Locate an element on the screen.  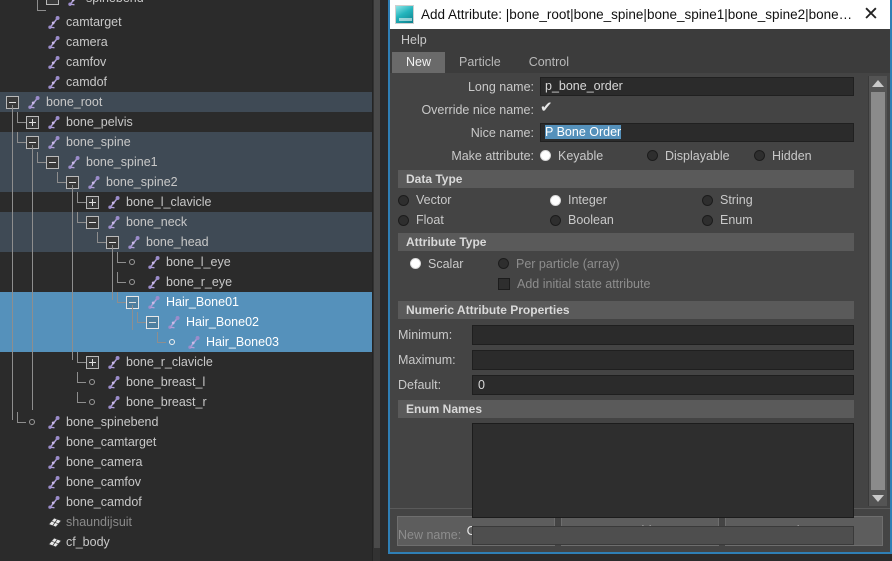
outliner-row: bone_spine2 is located at coordinates (190, 182).